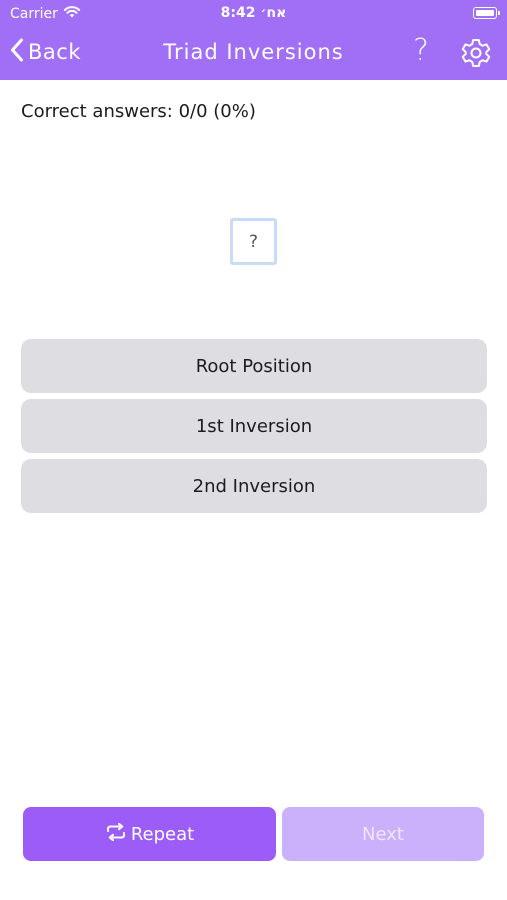 This screenshot has height=900, width=507. I want to click on repeat-label: Repeat, so click(162, 834).